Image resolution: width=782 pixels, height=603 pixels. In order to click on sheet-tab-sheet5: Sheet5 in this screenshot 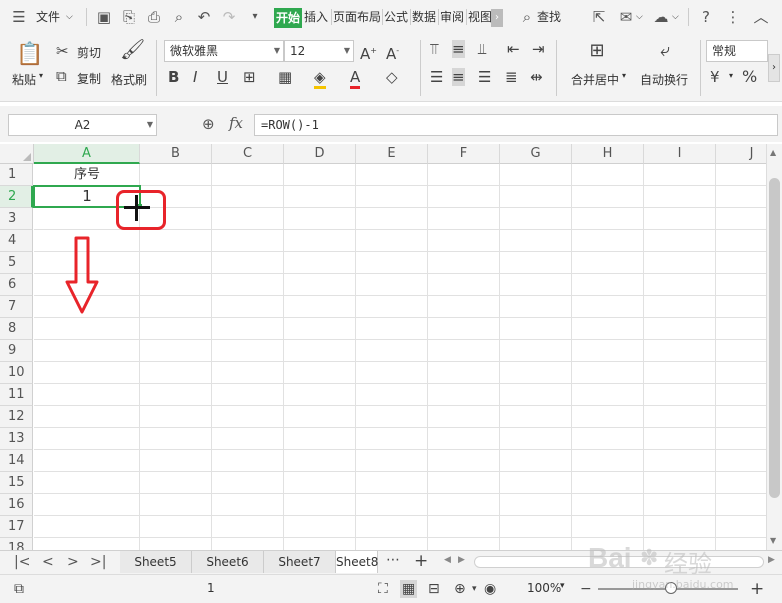, I will do `click(156, 562)`.